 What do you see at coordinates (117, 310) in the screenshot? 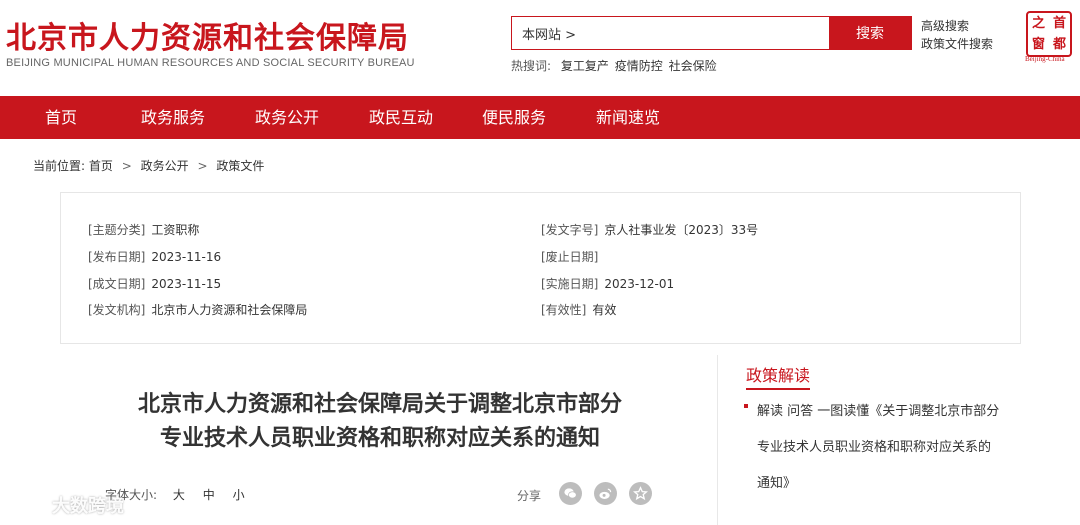
I see `metadata-key: [发文机构]` at bounding box center [117, 310].